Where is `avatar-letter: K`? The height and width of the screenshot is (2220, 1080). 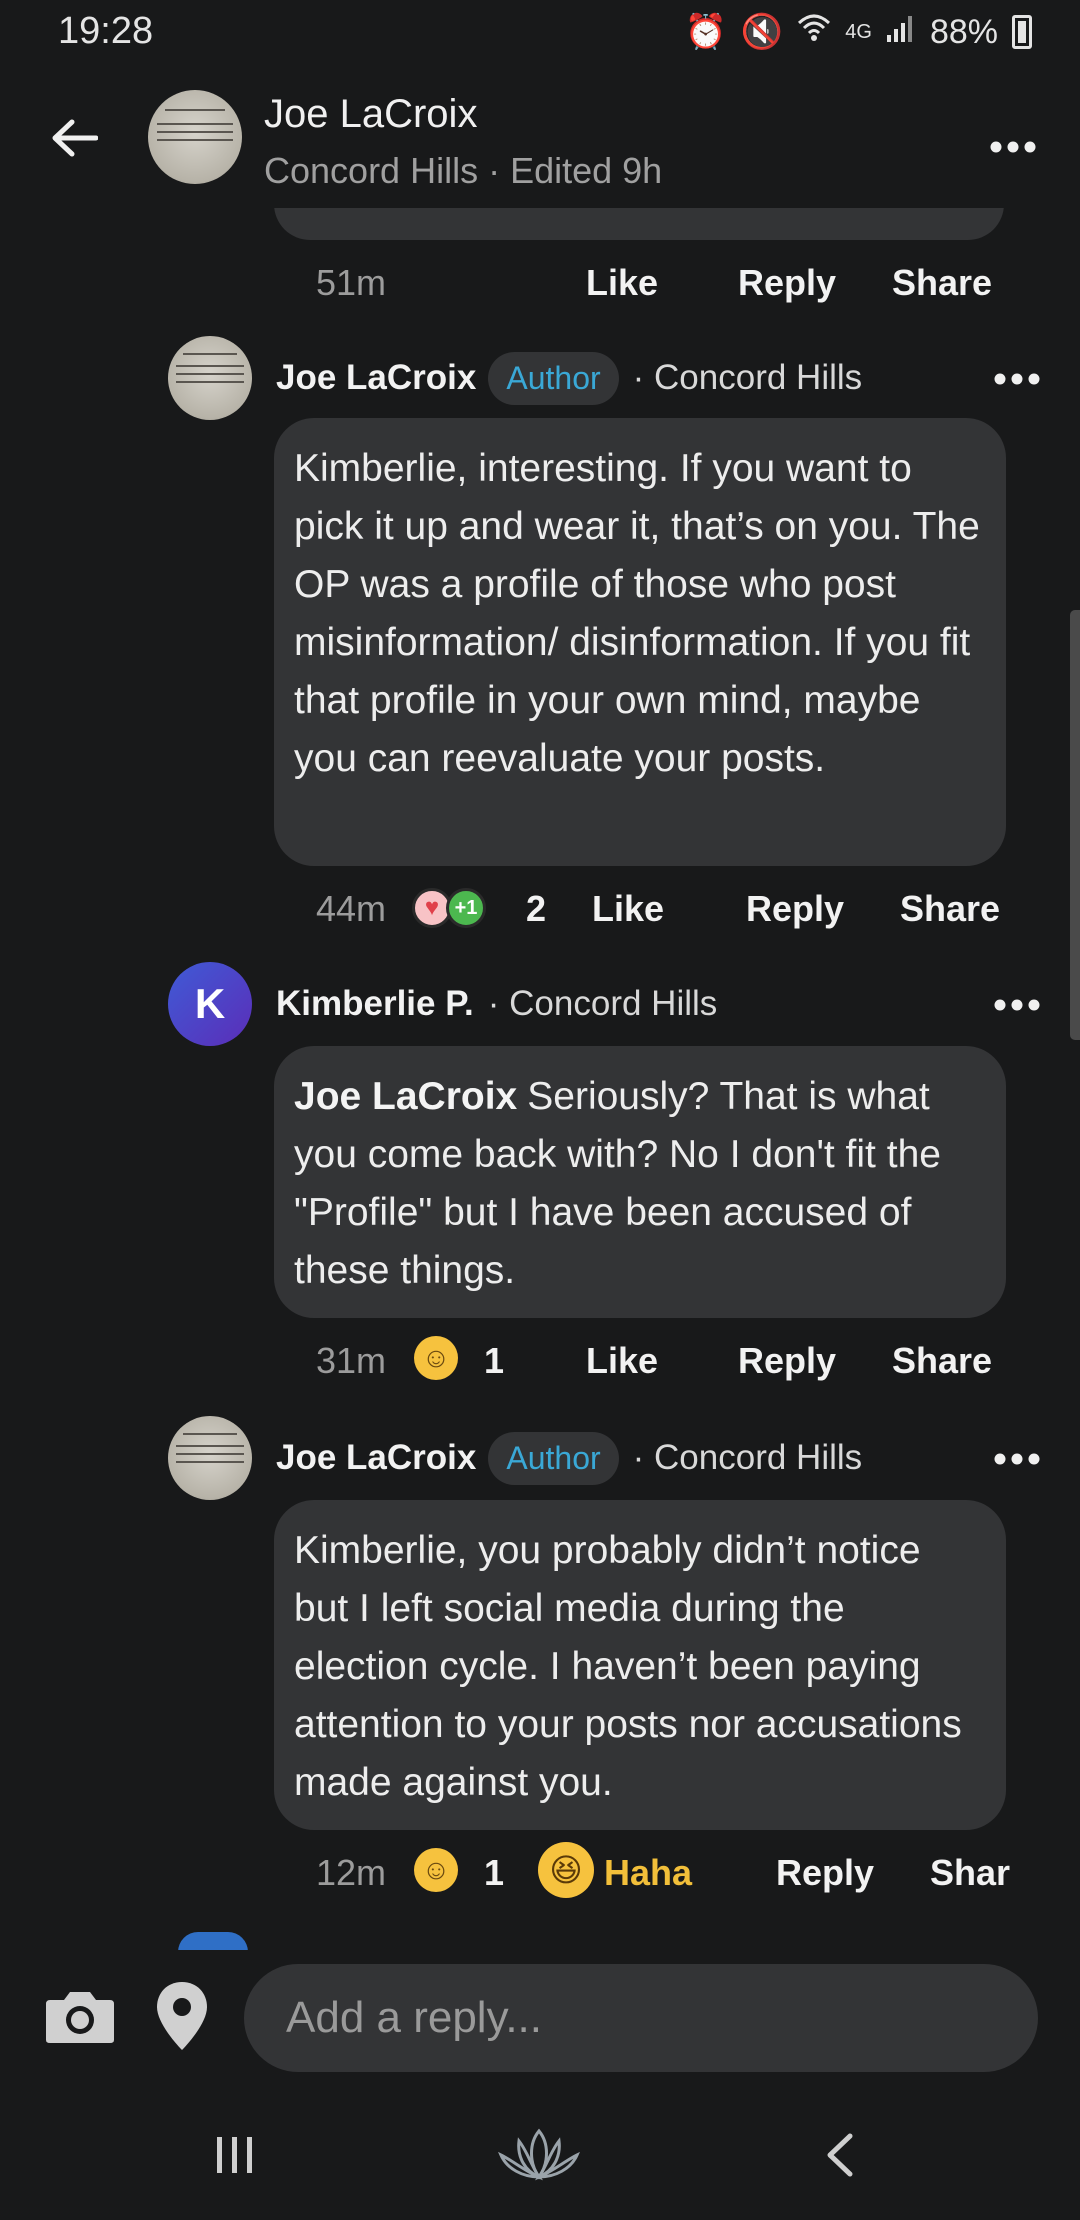
avatar-letter: K is located at coordinates (210, 1003).